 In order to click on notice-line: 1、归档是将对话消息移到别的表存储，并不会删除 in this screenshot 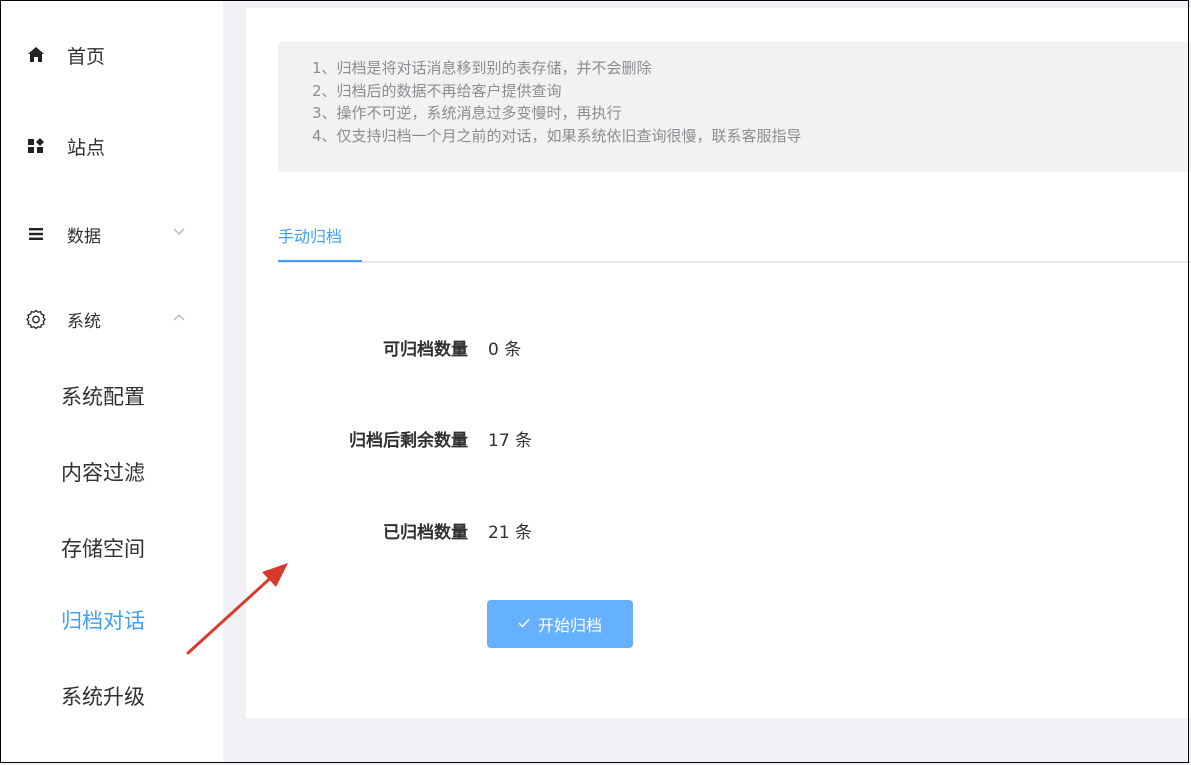, I will do `click(482, 68)`.